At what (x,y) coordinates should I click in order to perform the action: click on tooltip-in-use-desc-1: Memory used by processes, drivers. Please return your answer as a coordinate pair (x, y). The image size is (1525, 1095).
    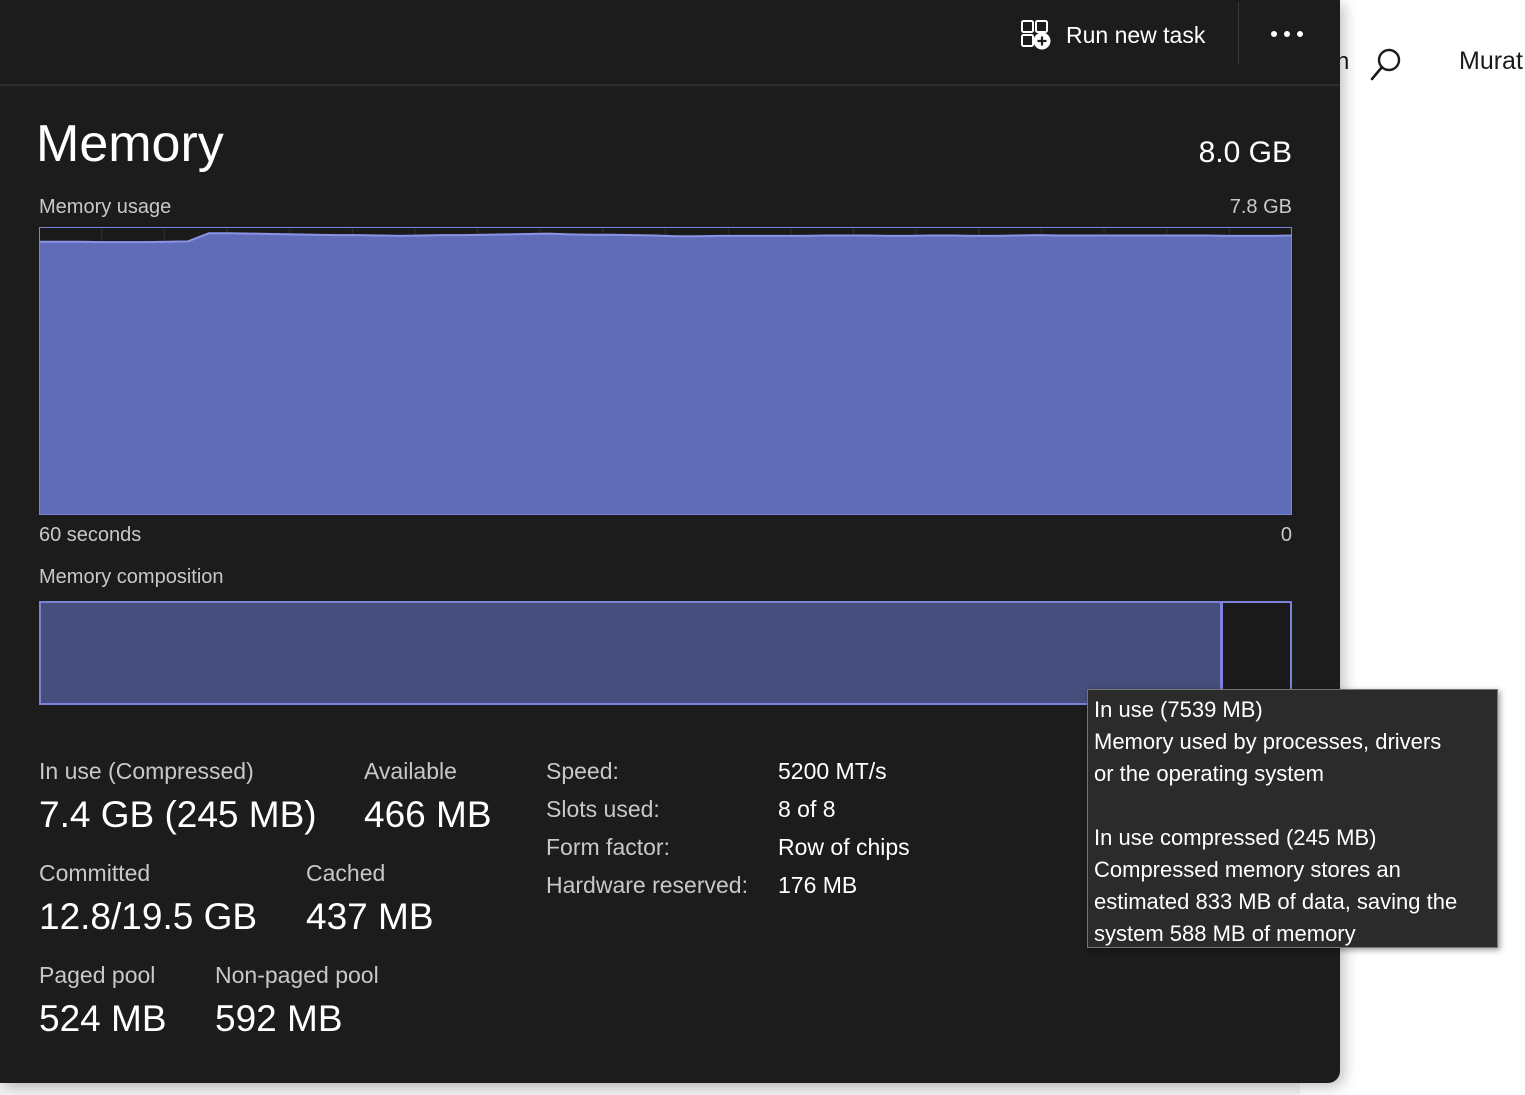
    Looking at the image, I should click on (1268, 741).